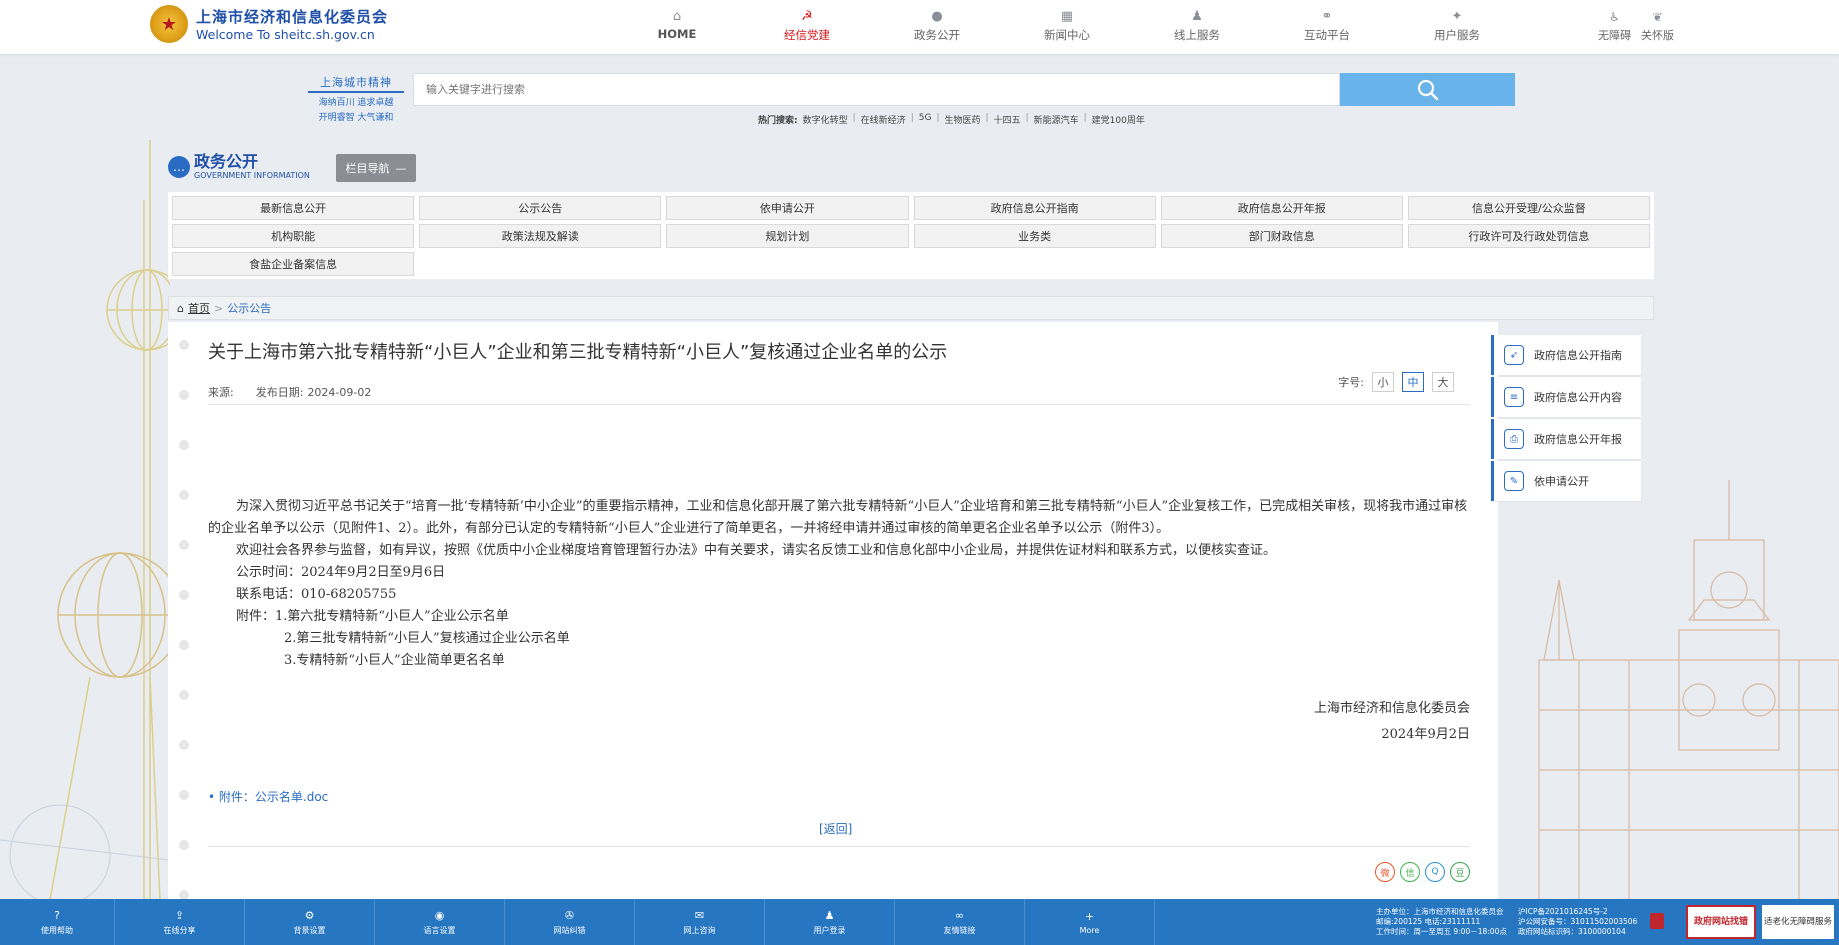 Image resolution: width=1839 pixels, height=945 pixels. I want to click on category-link: 业务类, so click(1034, 236).